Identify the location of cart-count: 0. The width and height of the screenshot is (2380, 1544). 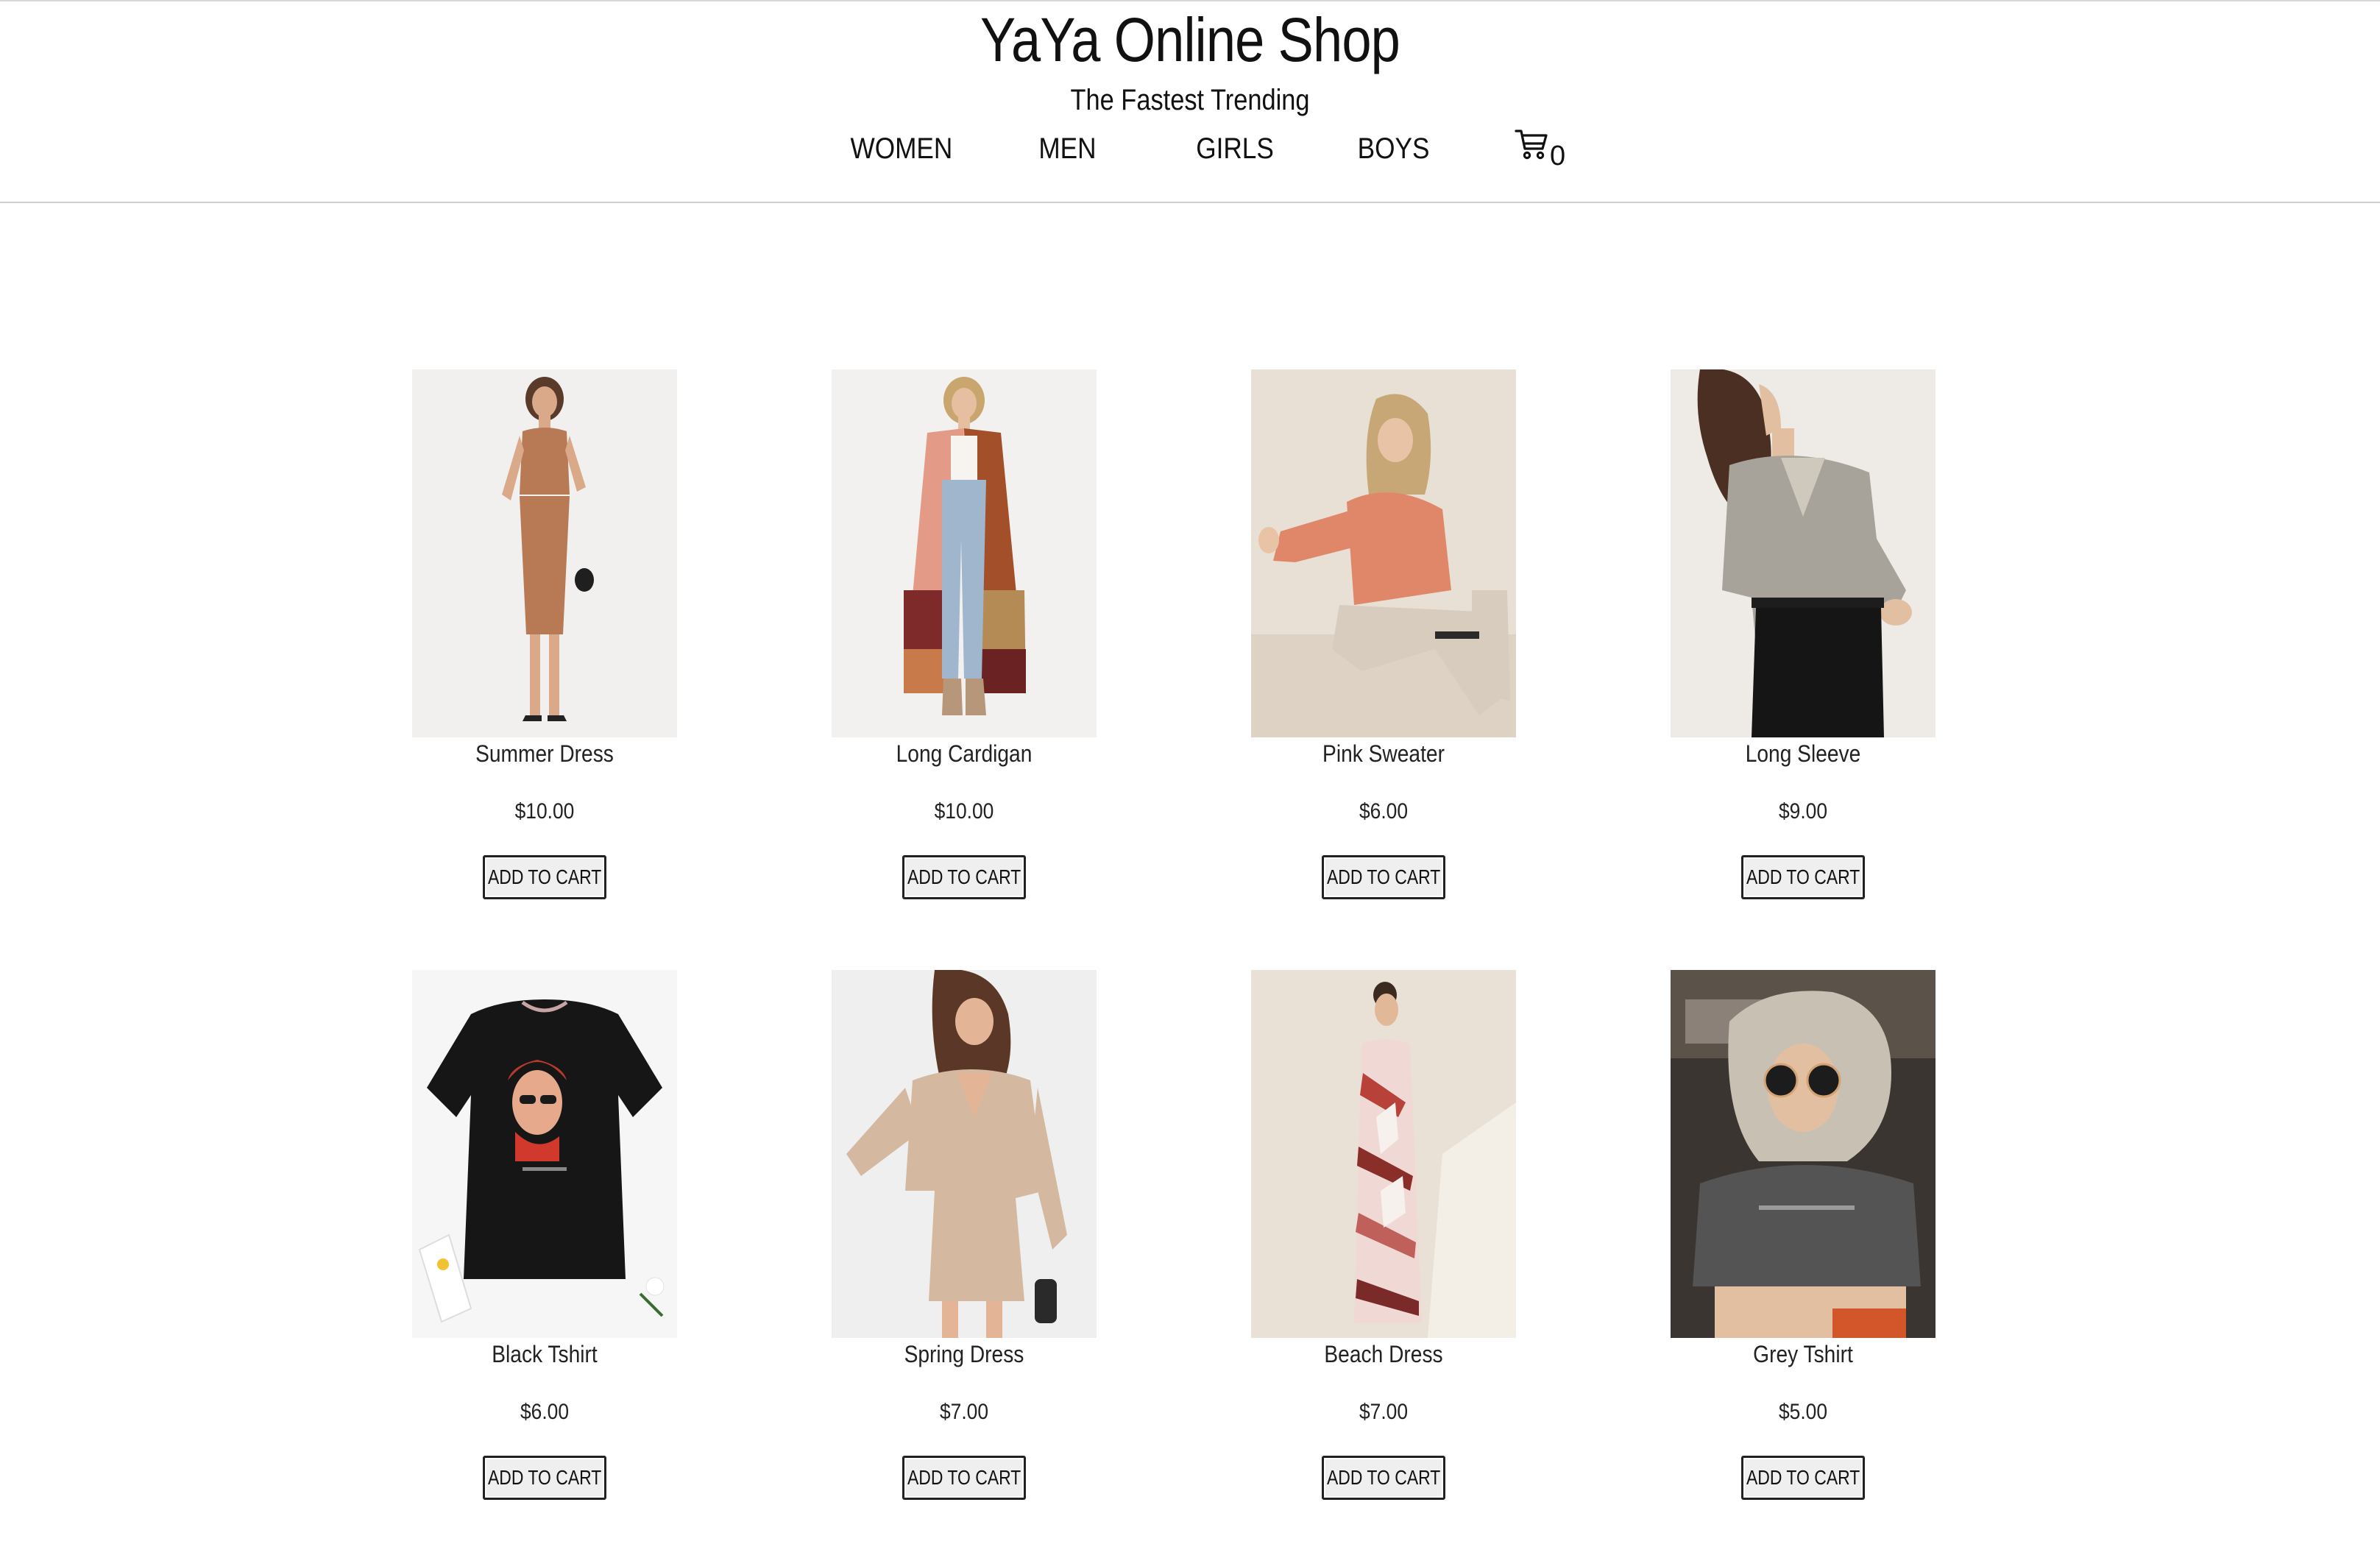
(1558, 156).